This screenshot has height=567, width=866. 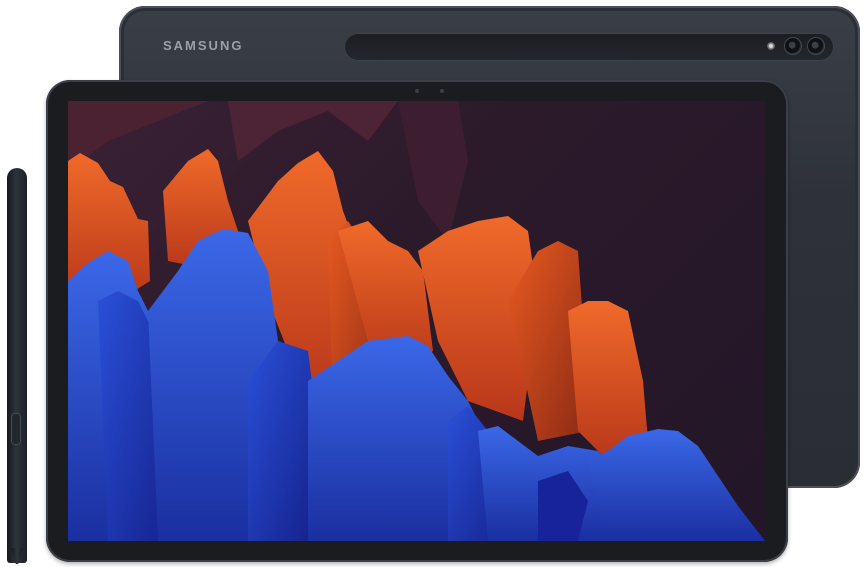 What do you see at coordinates (589, 47) in the screenshot?
I see `camera-bar` at bounding box center [589, 47].